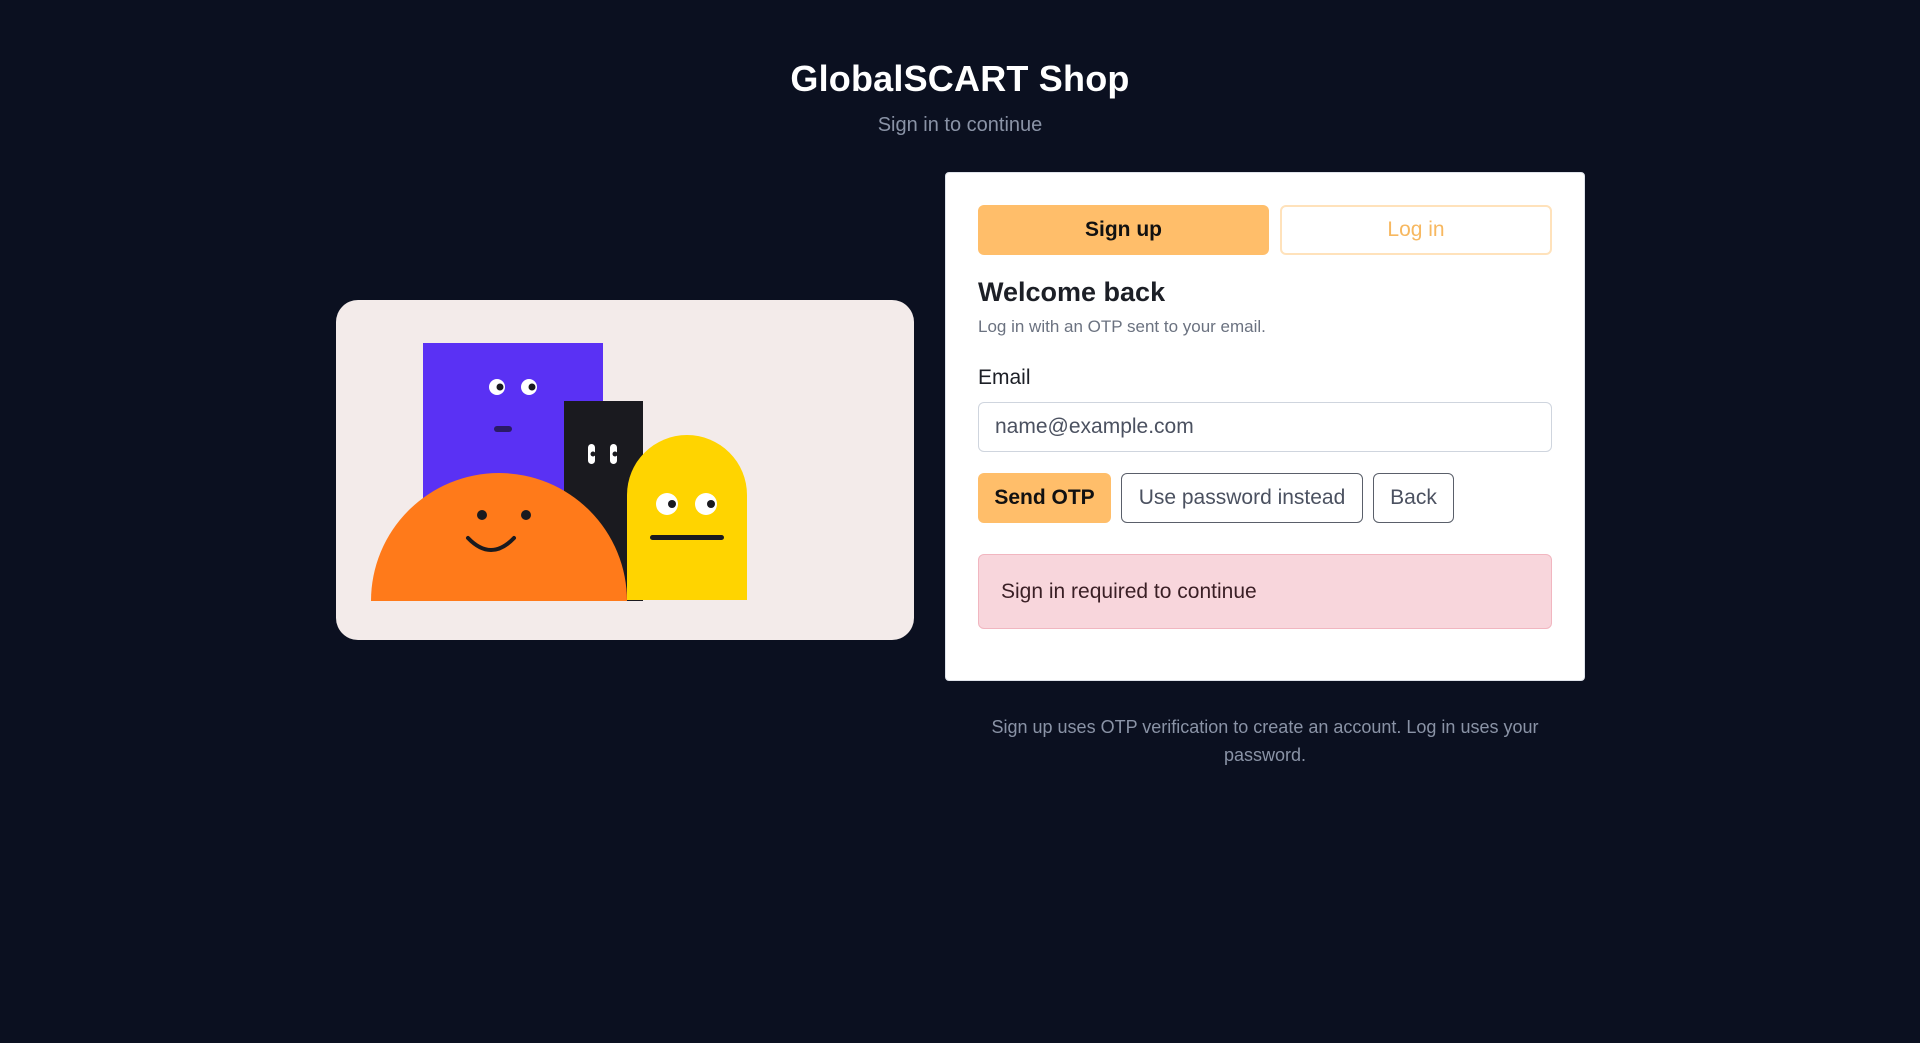 This screenshot has width=1920, height=1043. What do you see at coordinates (960, 125) in the screenshot?
I see `app-subtitle: Sign in to continue` at bounding box center [960, 125].